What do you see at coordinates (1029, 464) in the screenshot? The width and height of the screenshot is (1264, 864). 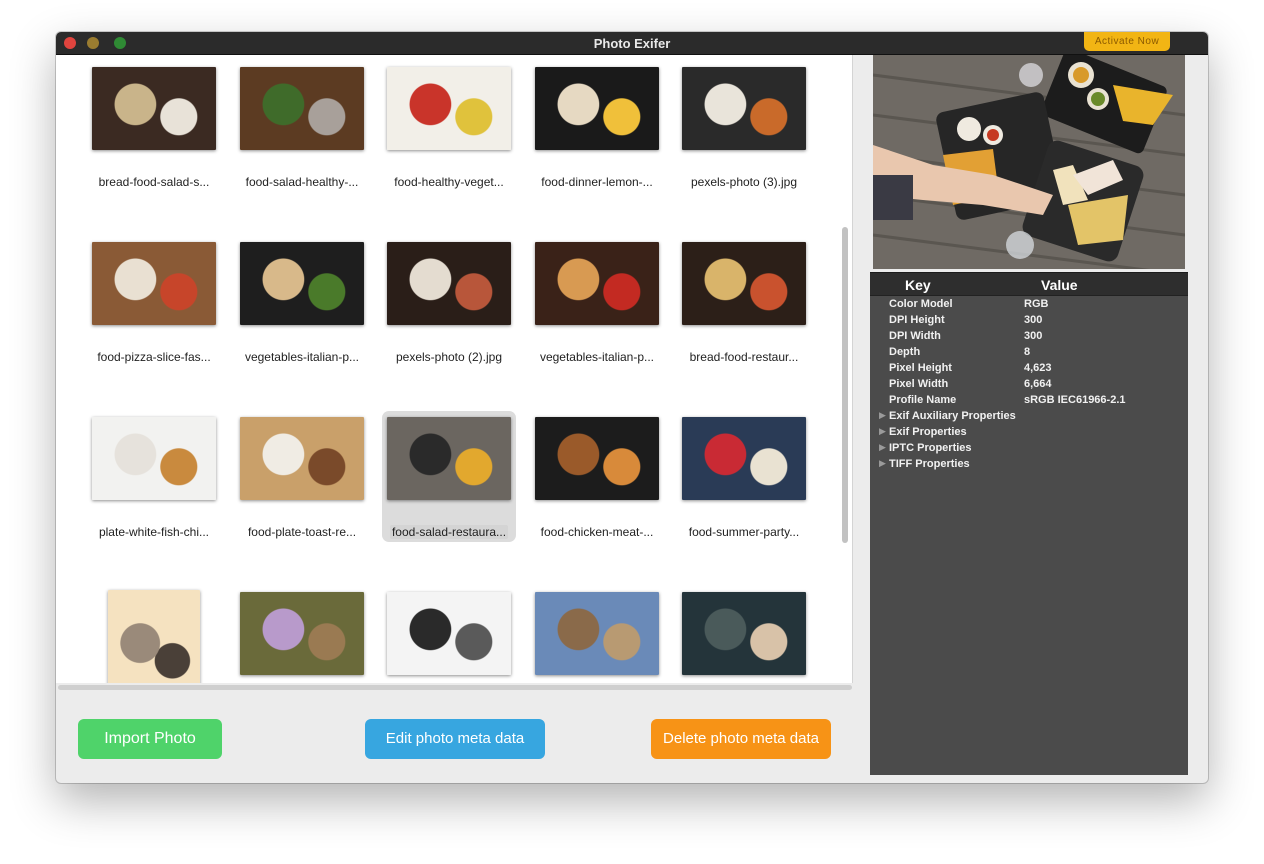 I see `metadata-group: ▶ TIFF Properties` at bounding box center [1029, 464].